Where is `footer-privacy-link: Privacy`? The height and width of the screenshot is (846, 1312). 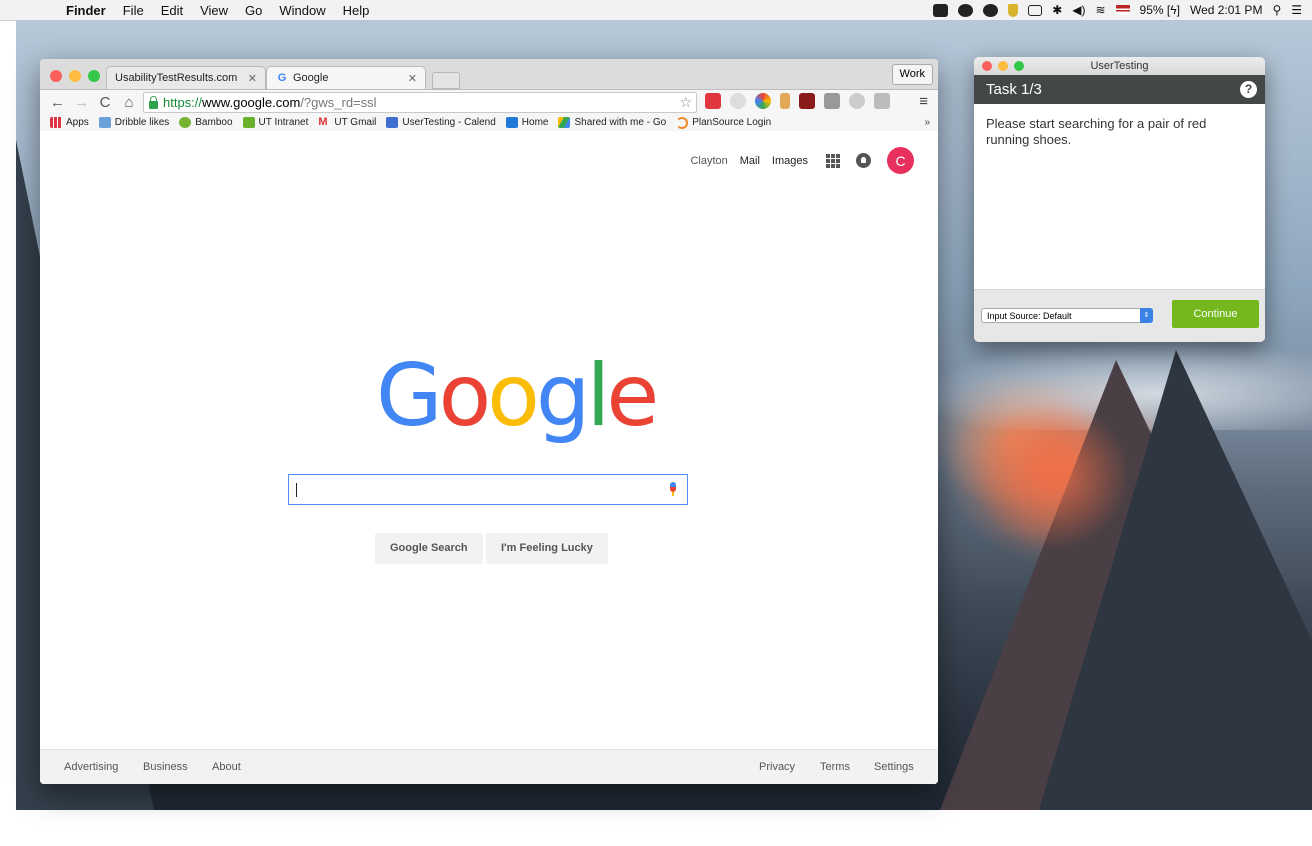
footer-privacy-link: Privacy is located at coordinates (777, 767).